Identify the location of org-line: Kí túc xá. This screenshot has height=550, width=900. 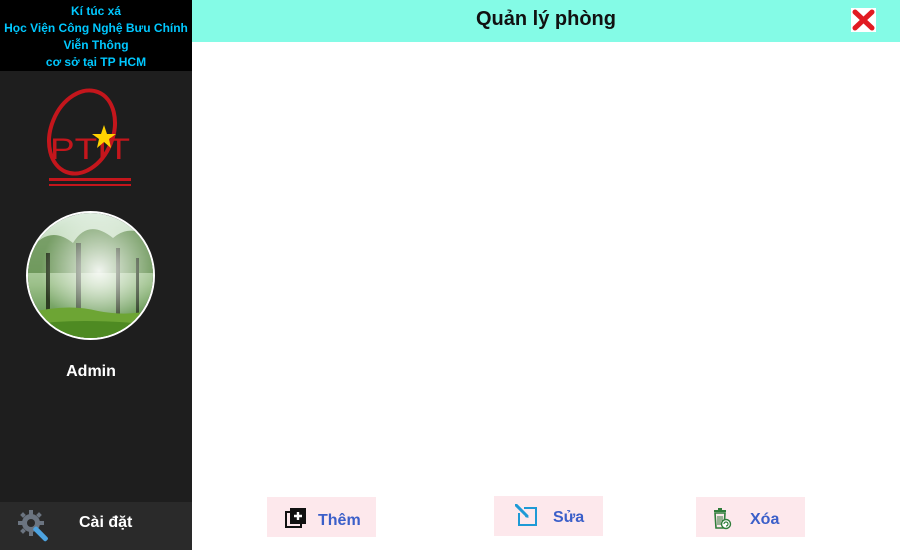
(95, 11).